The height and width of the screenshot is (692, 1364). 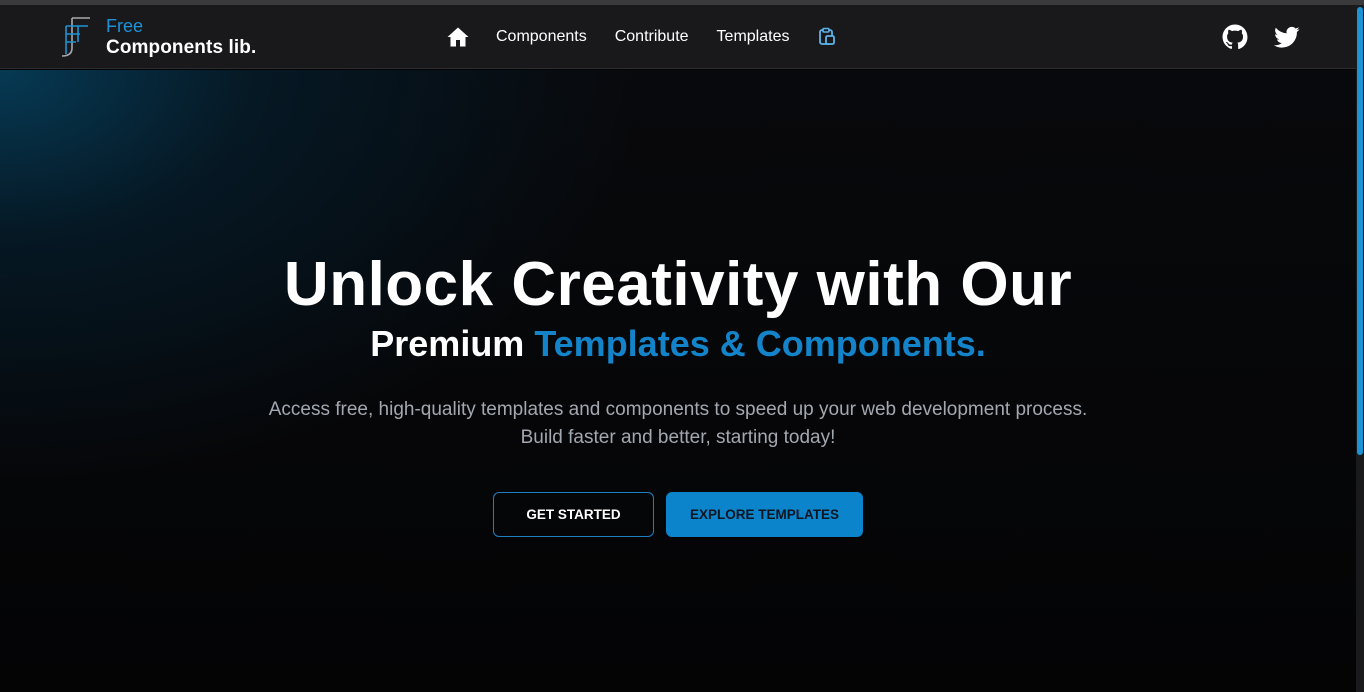 I want to click on clipboard-icon, so click(x=827, y=37).